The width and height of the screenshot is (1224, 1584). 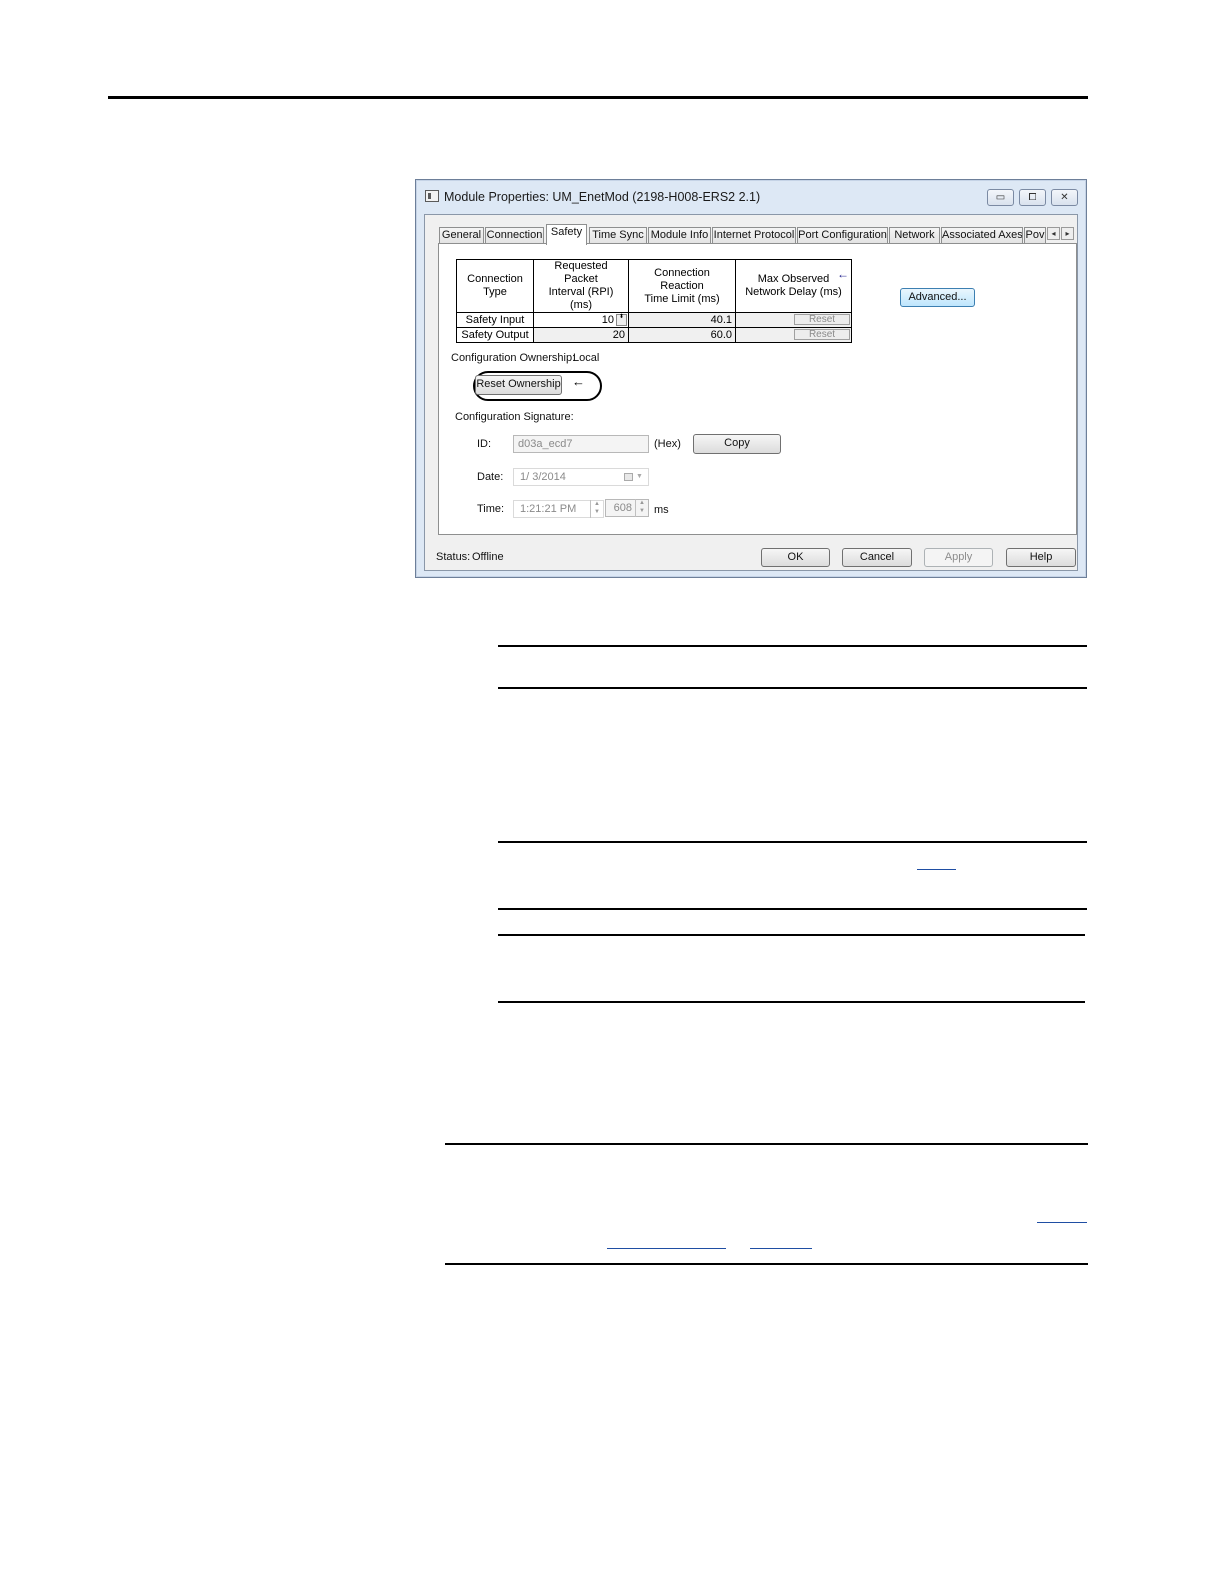 What do you see at coordinates (514, 235) in the screenshot?
I see `tab-connection: Connection` at bounding box center [514, 235].